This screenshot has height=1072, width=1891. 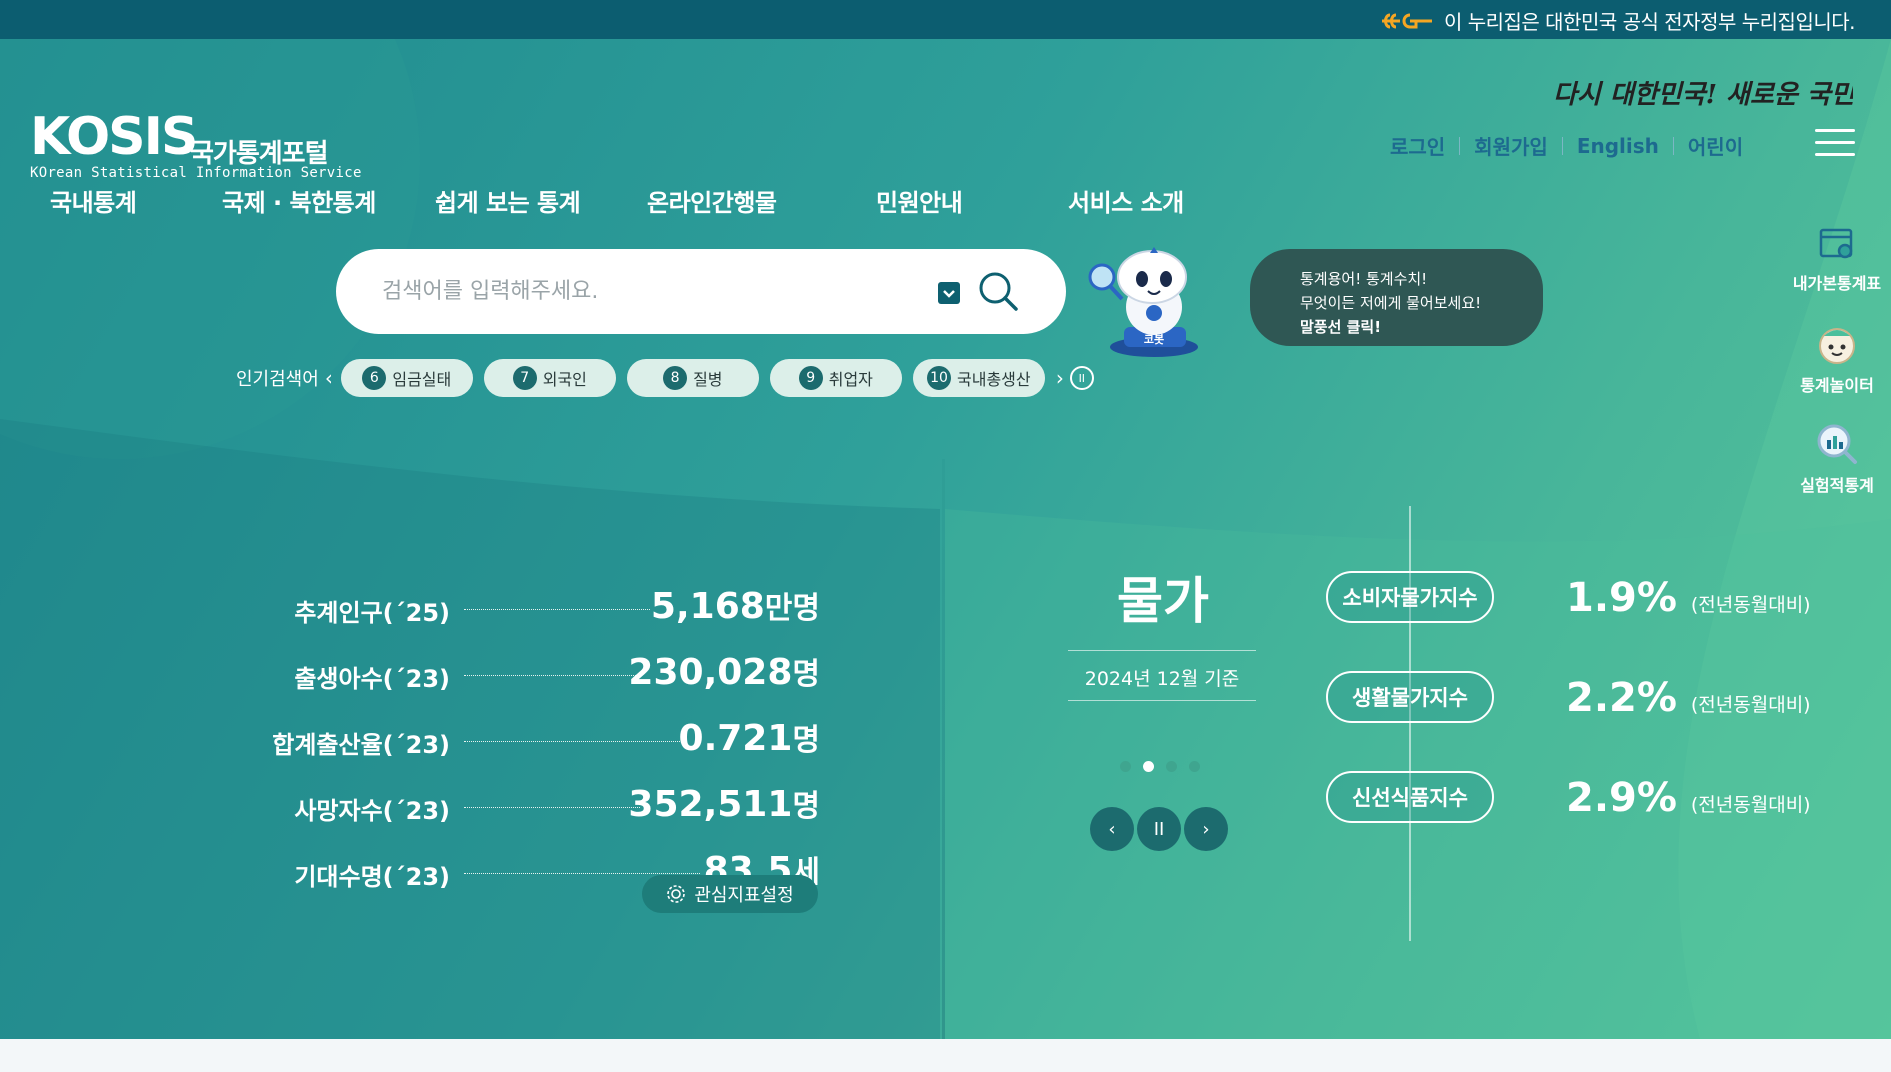 What do you see at coordinates (1688, 698) in the screenshot?
I see `price-index-value: 2.2% (전년동월대비)` at bounding box center [1688, 698].